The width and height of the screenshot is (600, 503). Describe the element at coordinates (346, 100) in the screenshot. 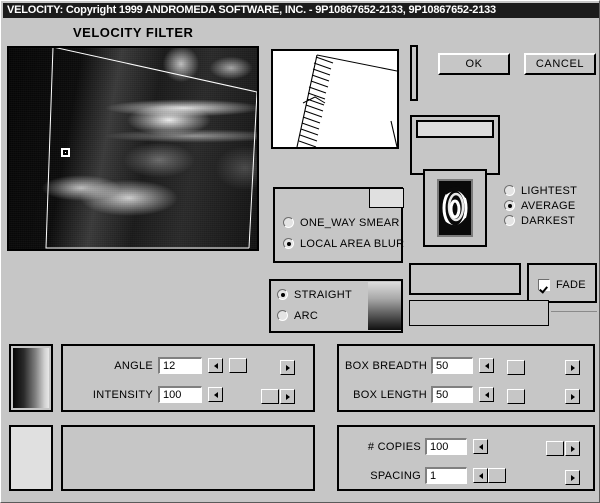

I see `smear-vector-diagram` at that location.